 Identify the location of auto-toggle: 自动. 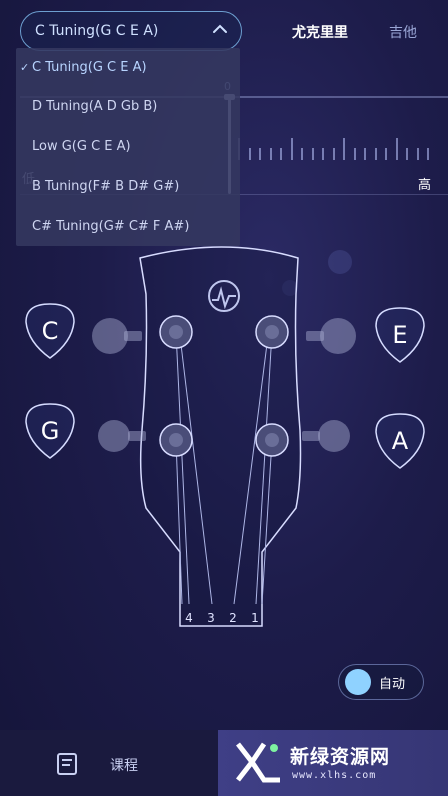
(381, 682).